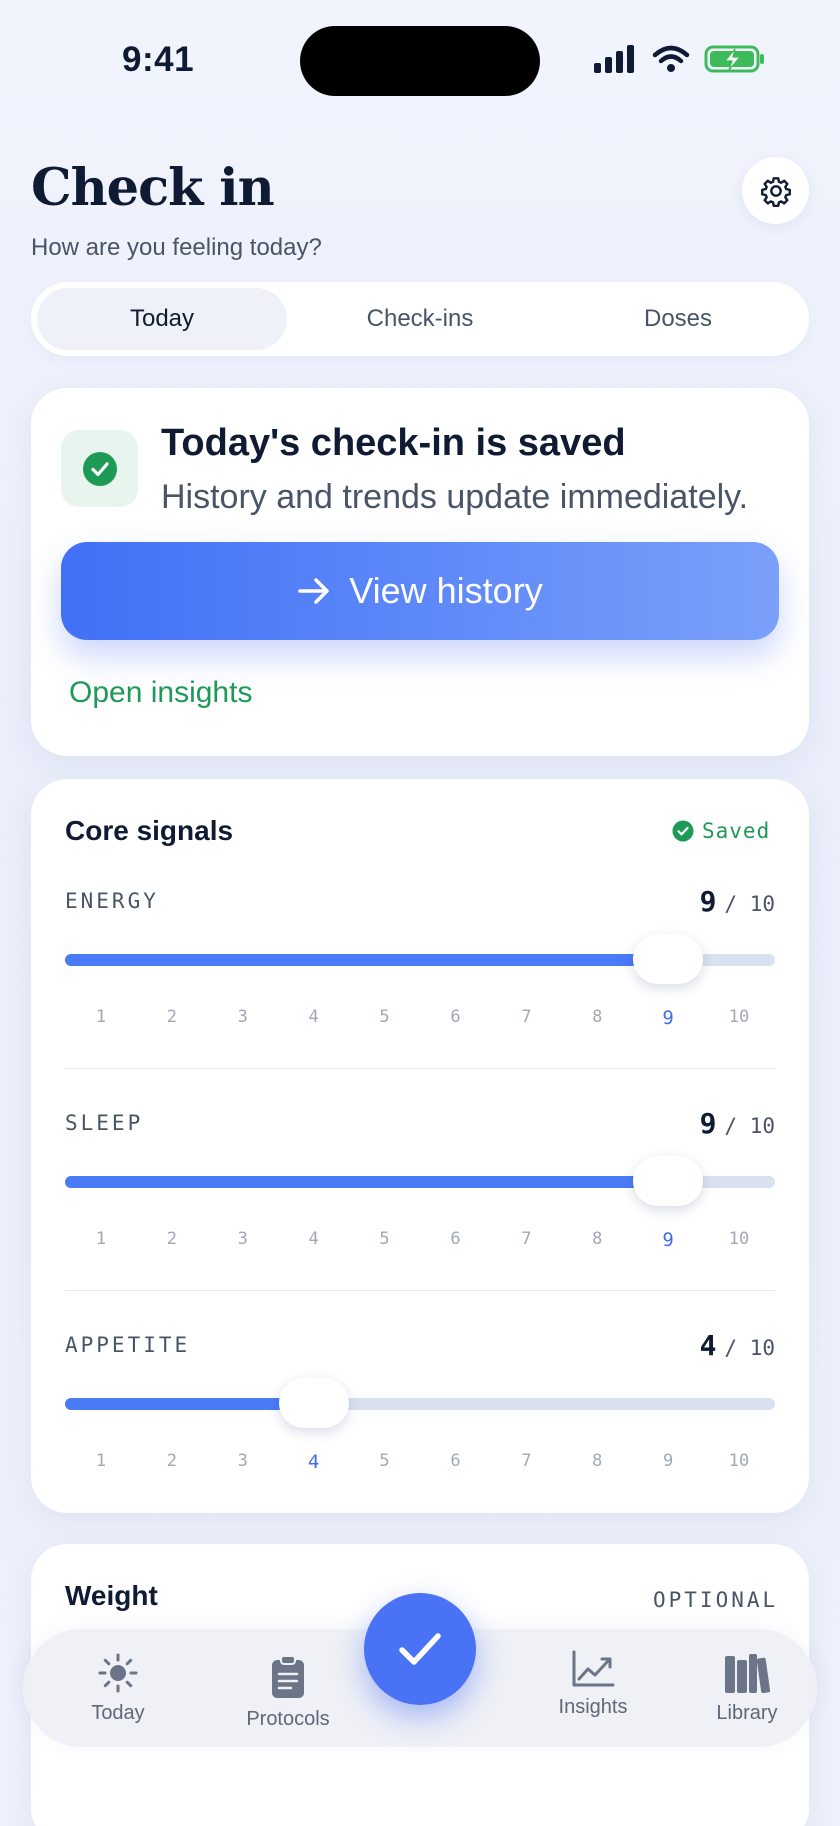 The image size is (840, 1826). Describe the element at coordinates (716, 1600) in the screenshot. I see `optional-label: OPTIONAL` at that location.